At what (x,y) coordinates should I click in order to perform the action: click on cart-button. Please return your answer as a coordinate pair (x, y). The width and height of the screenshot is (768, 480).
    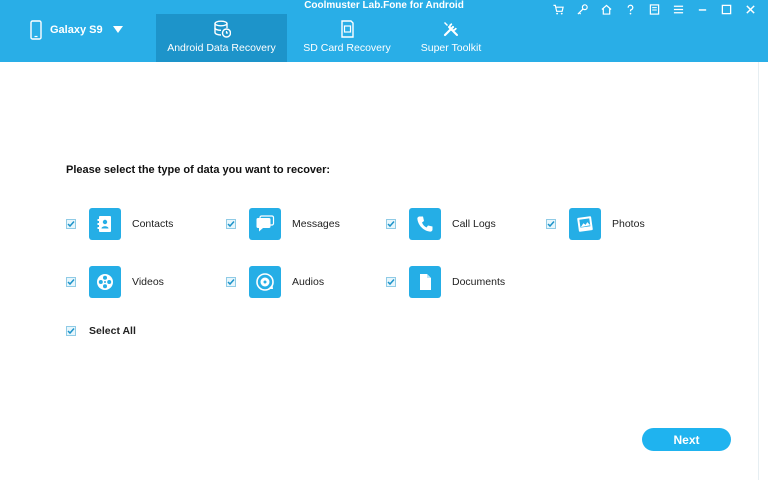
    Looking at the image, I should click on (558, 9).